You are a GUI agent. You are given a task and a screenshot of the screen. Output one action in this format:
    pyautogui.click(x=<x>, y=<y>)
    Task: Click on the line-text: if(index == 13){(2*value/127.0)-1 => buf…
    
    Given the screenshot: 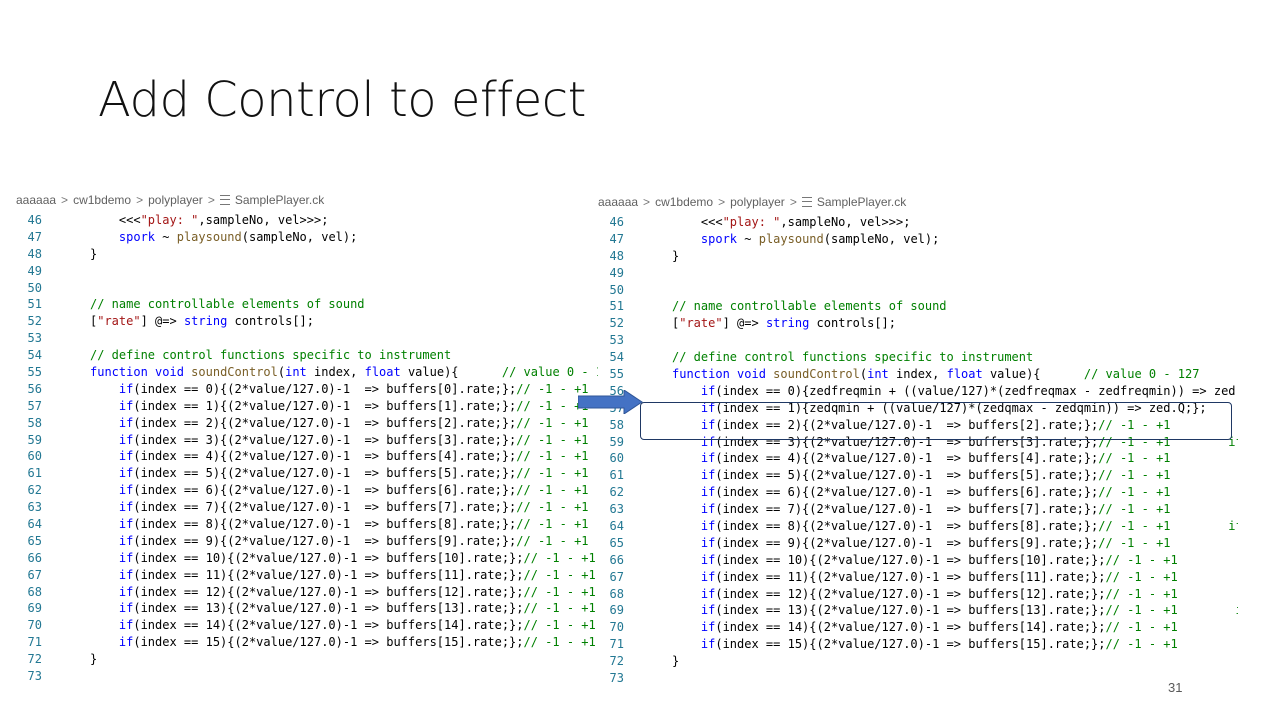 What is the action you would take?
    pyautogui.click(x=969, y=610)
    